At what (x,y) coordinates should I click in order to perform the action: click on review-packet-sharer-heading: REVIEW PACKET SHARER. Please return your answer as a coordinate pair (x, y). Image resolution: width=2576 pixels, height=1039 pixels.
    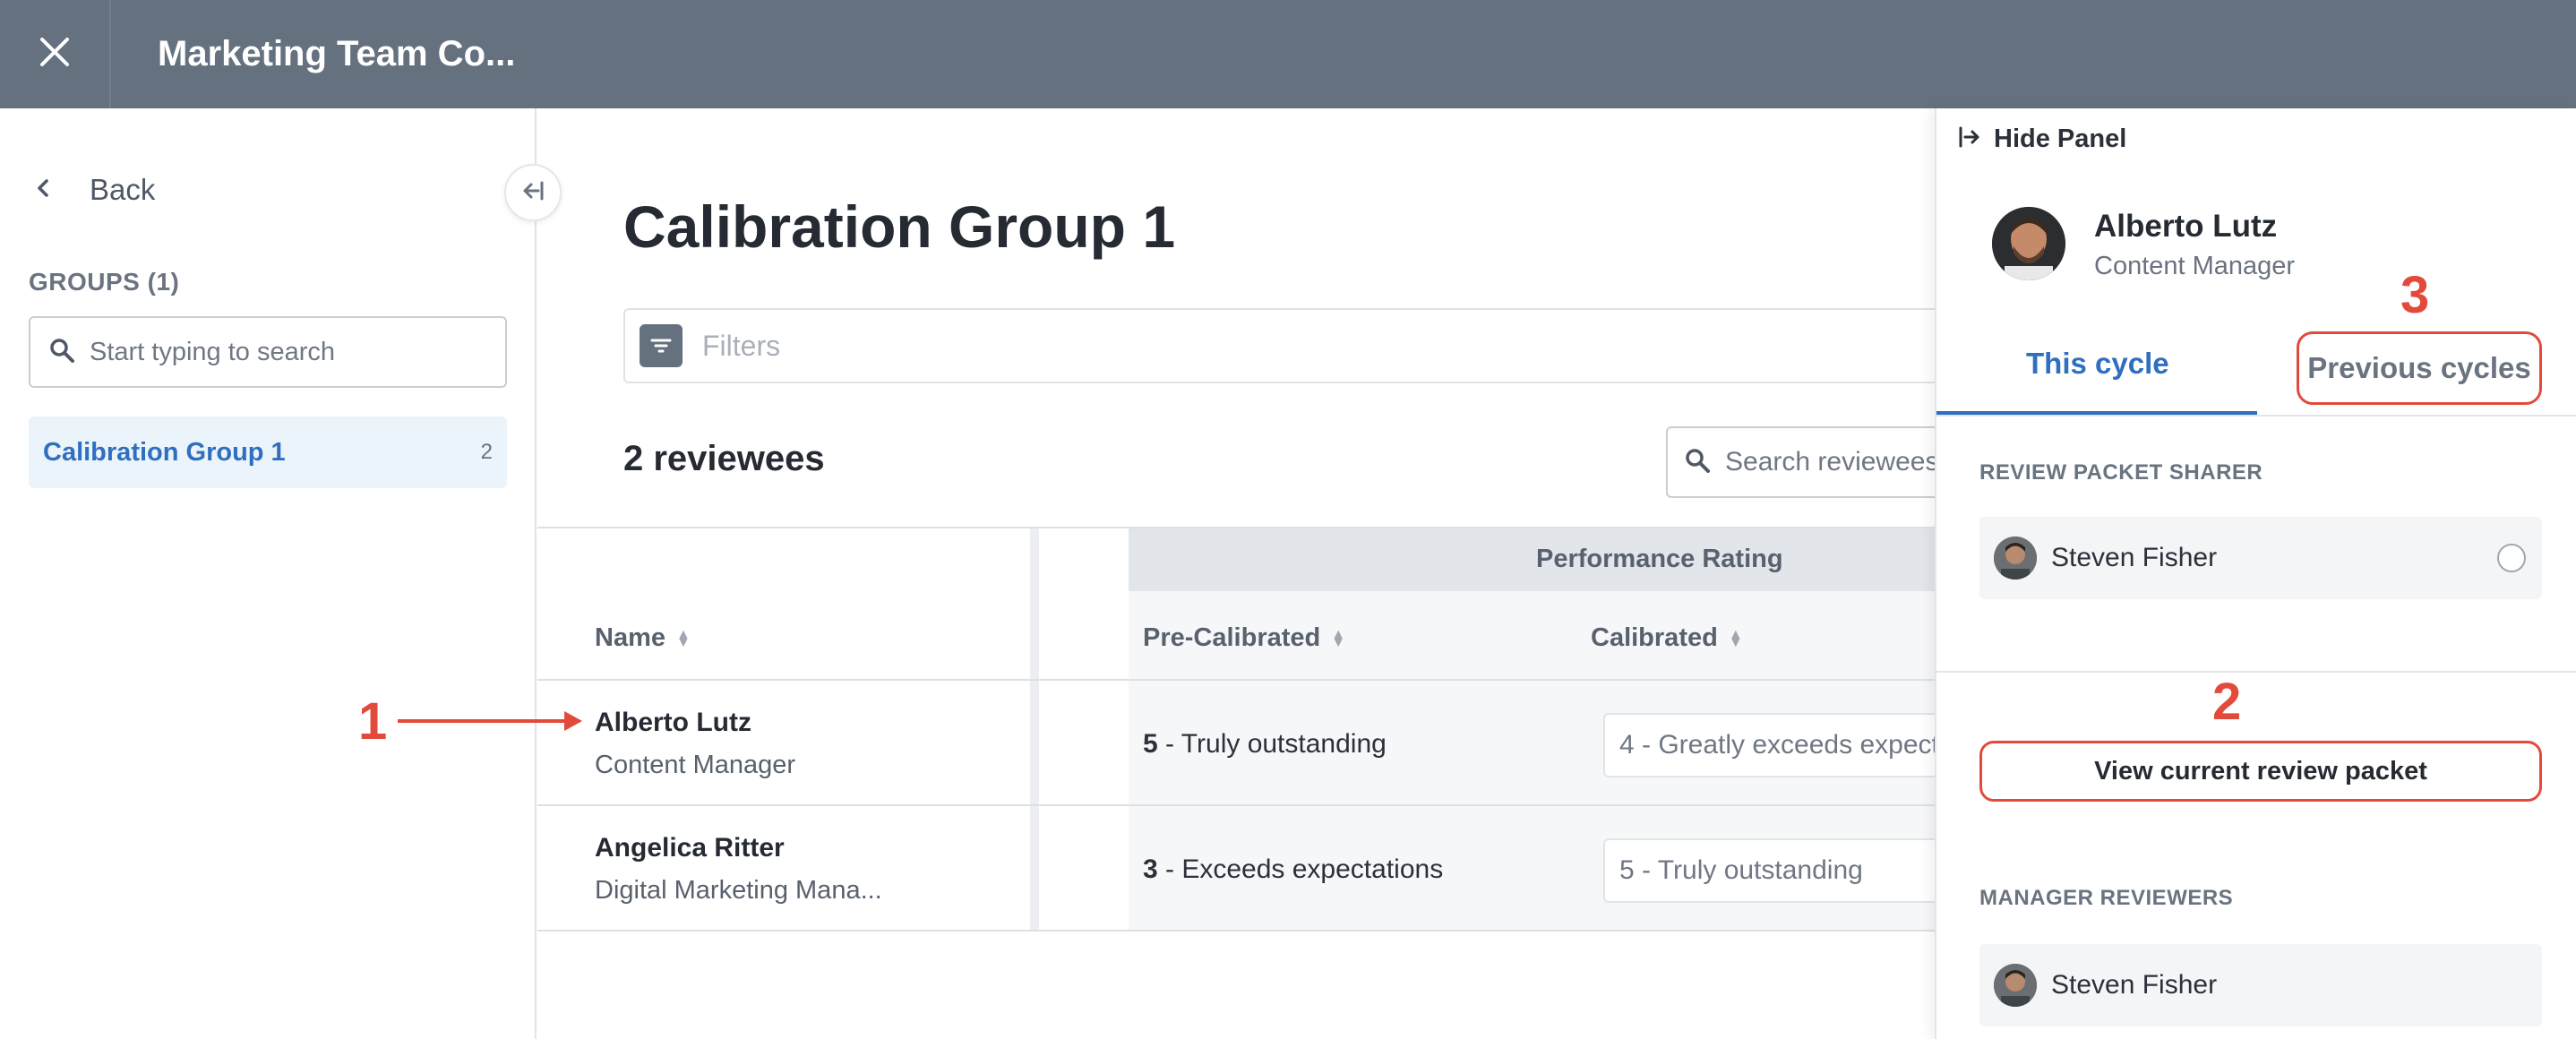
    Looking at the image, I should click on (2121, 472).